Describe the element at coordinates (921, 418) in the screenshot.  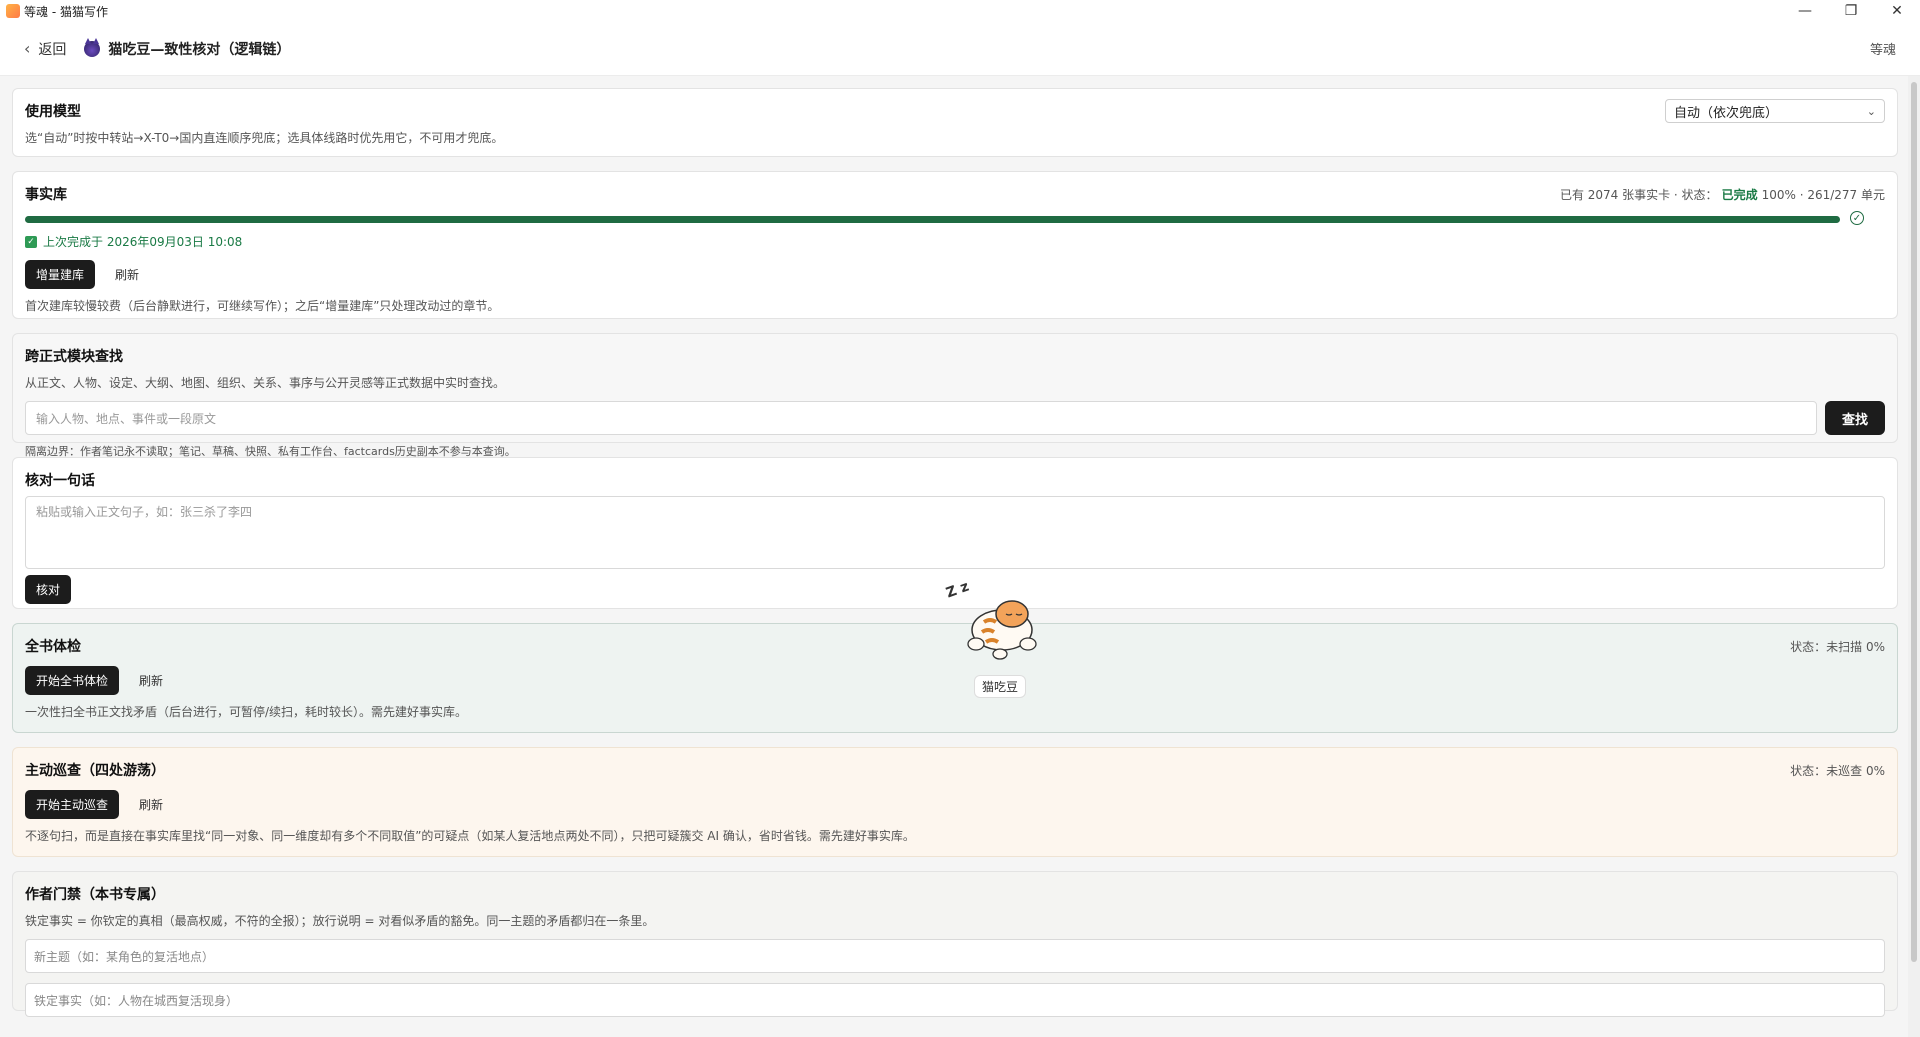
I see `search-input: 输入人物、地点、事件或一段原文` at that location.